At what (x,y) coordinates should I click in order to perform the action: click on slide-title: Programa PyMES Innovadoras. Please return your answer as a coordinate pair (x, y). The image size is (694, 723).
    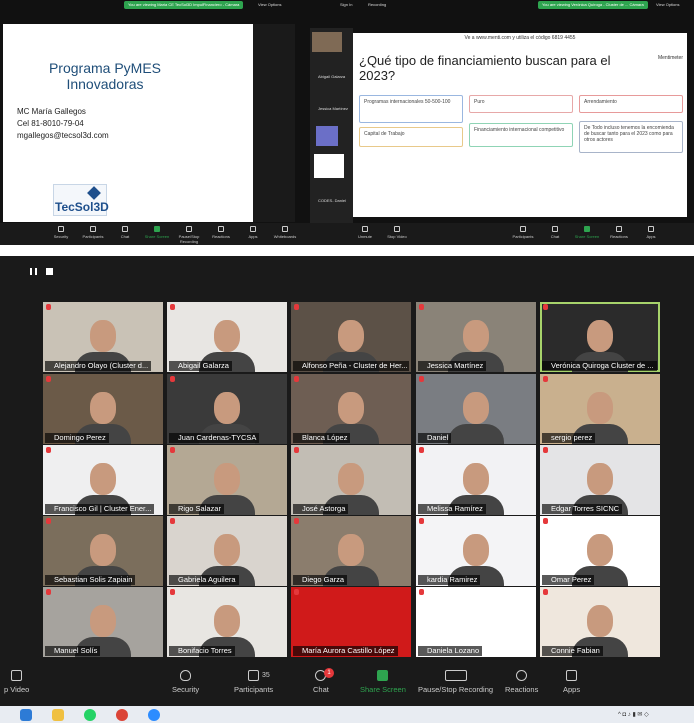
    Looking at the image, I should click on (105, 76).